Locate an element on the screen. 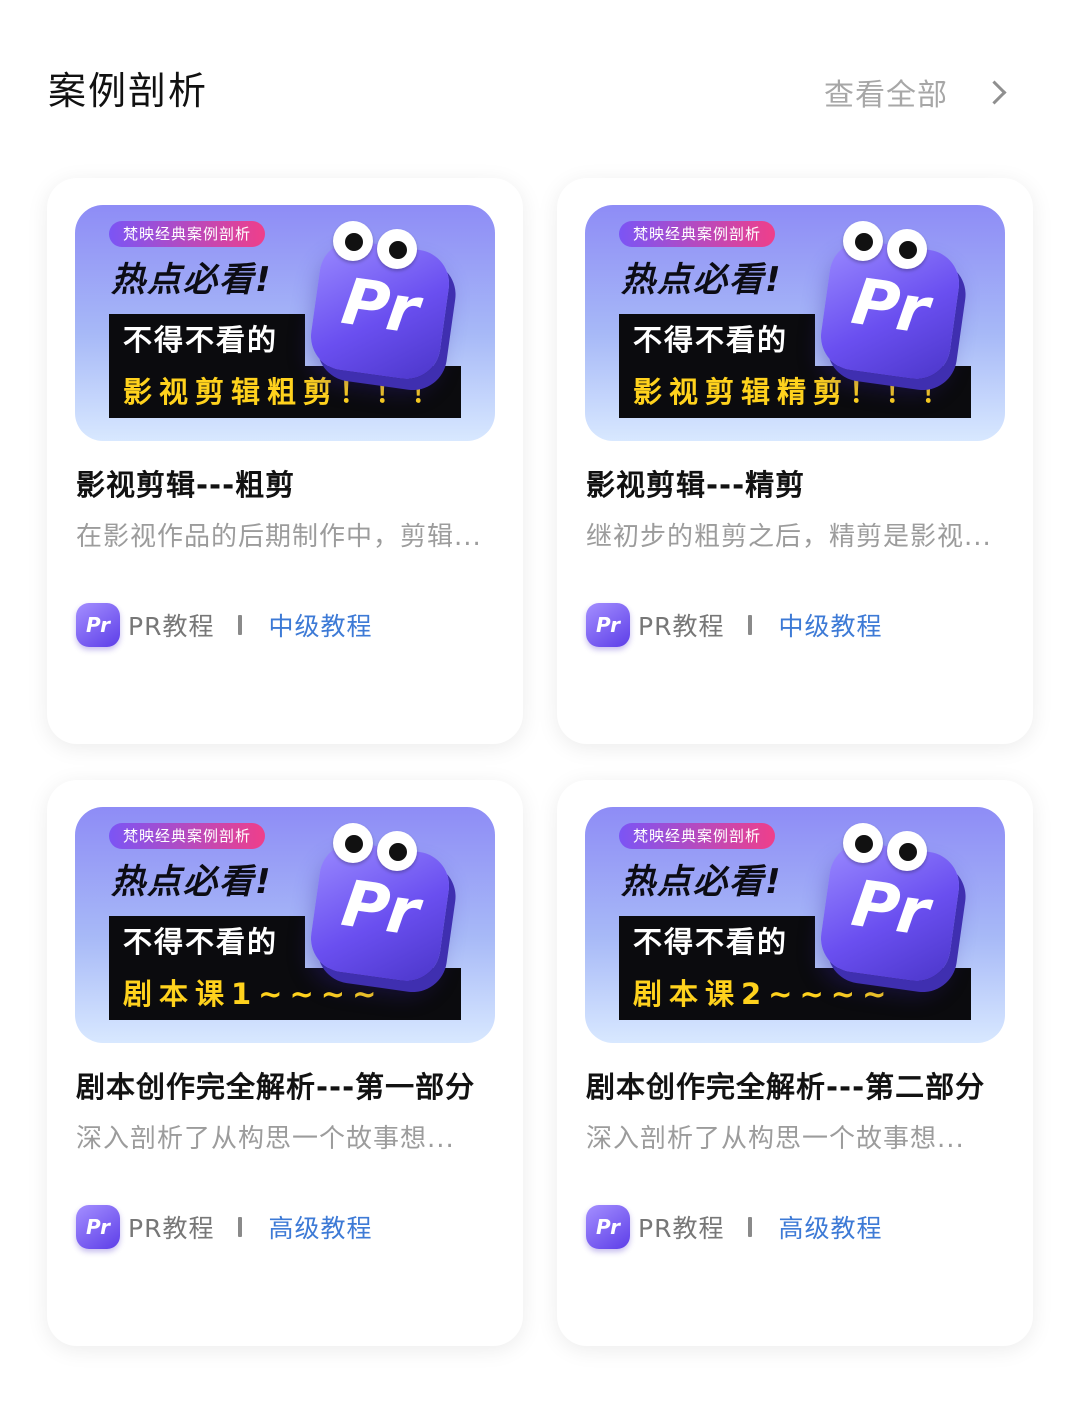 Image resolution: width=1080 pixels, height=1423 pixels. course-title: 影视剪辑---精剪 is located at coordinates (695, 485).